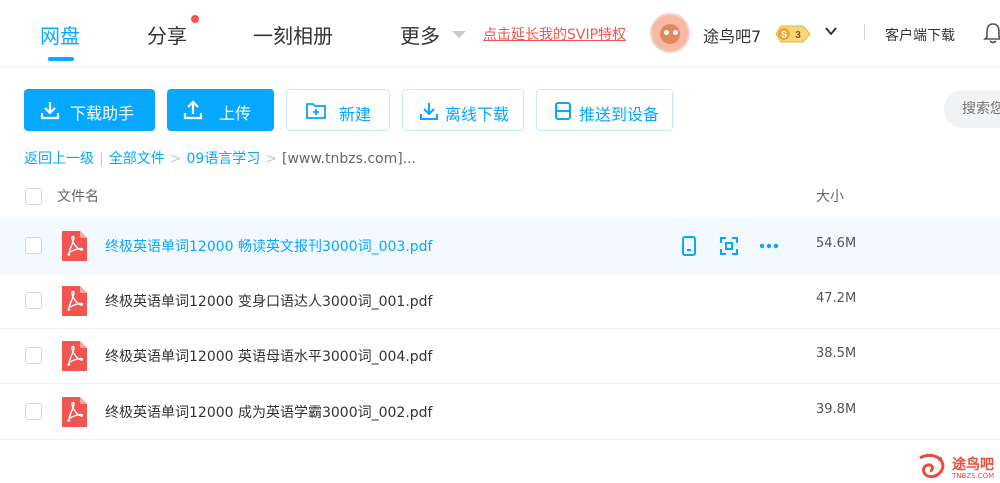 Image resolution: width=1000 pixels, height=483 pixels. What do you see at coordinates (836, 409) in the screenshot?
I see `file-size: 39.8M` at bounding box center [836, 409].